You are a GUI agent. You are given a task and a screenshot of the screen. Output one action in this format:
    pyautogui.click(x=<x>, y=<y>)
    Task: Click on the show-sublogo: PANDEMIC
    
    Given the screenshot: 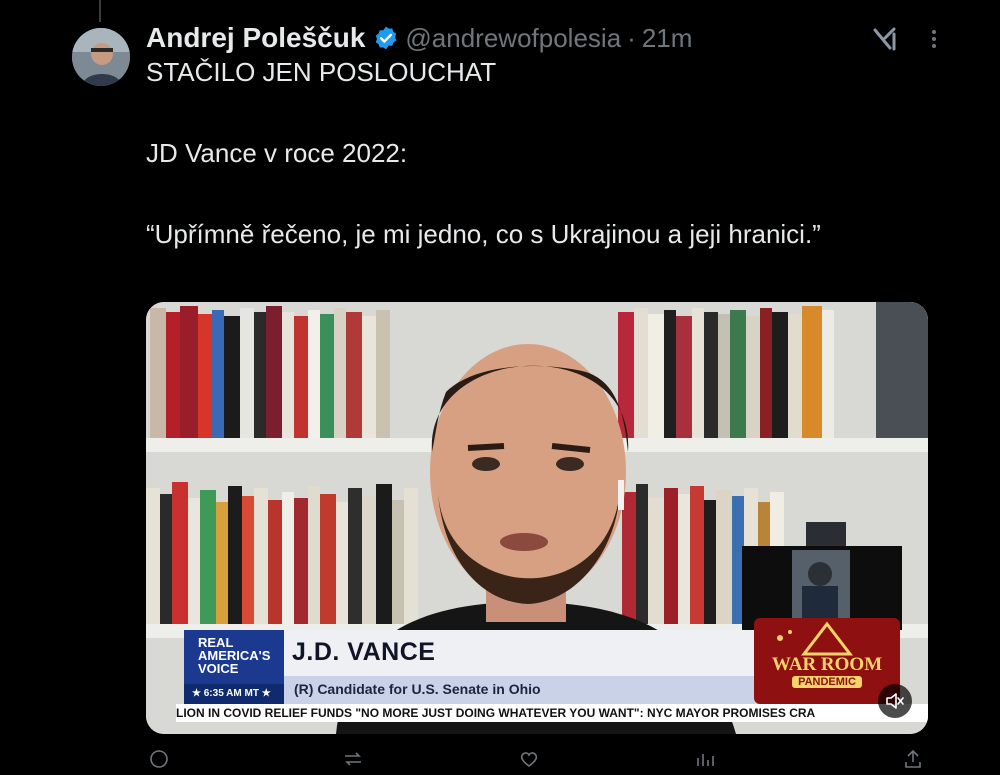 What is the action you would take?
    pyautogui.click(x=827, y=682)
    